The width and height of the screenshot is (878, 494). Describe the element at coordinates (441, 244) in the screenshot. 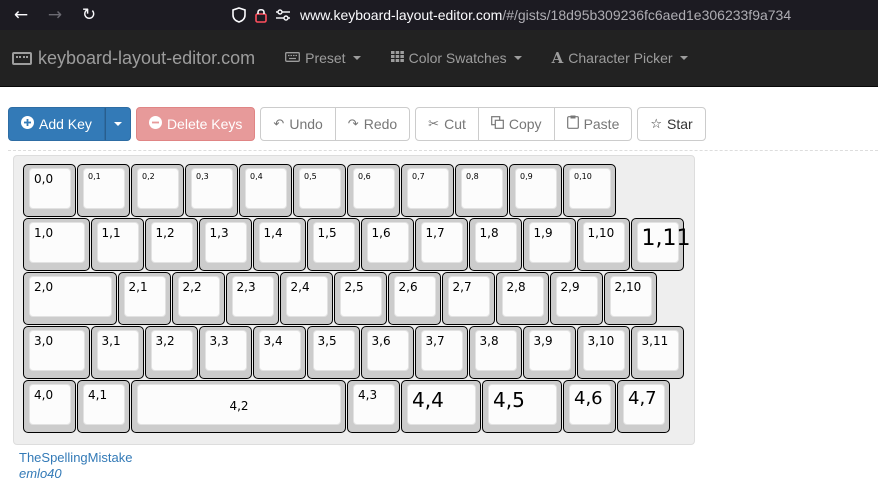

I see `key-row1-7: 1,7` at that location.